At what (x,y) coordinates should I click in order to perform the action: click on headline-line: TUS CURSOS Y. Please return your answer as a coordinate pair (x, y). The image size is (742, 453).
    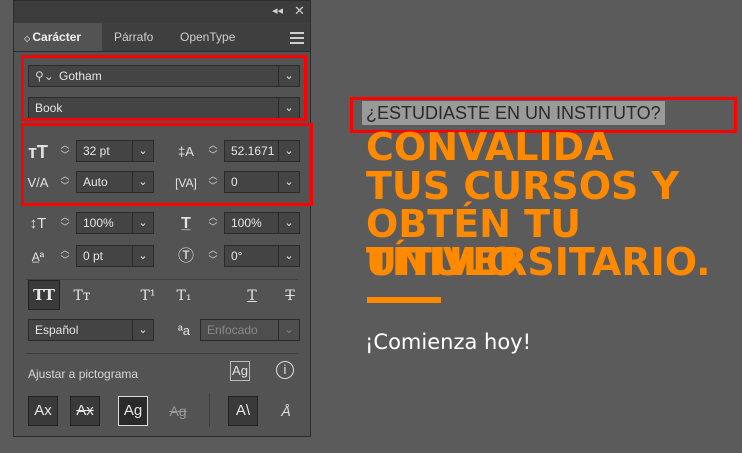
    Looking at the image, I should click on (523, 186).